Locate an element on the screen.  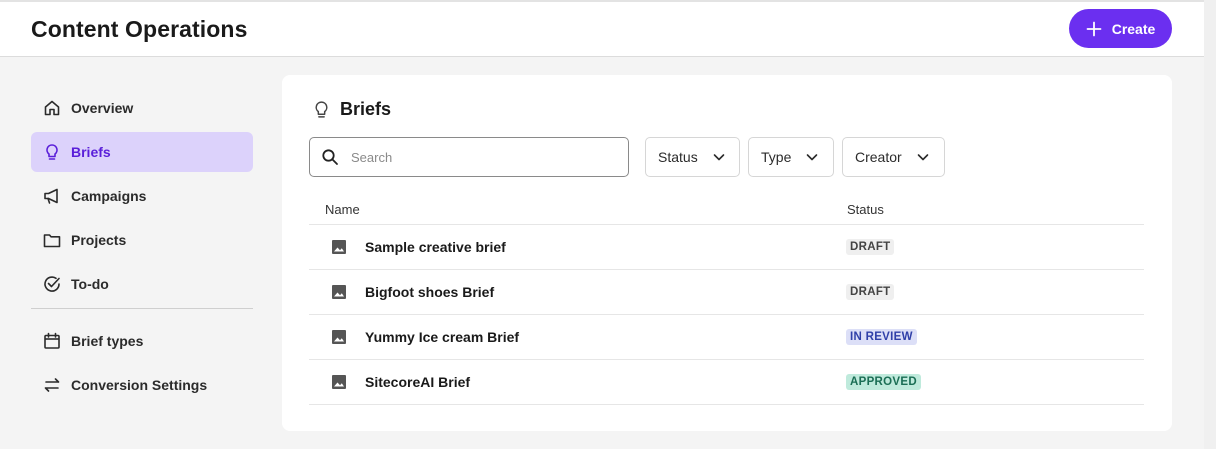
creator-filter-label: Creator is located at coordinates (878, 157).